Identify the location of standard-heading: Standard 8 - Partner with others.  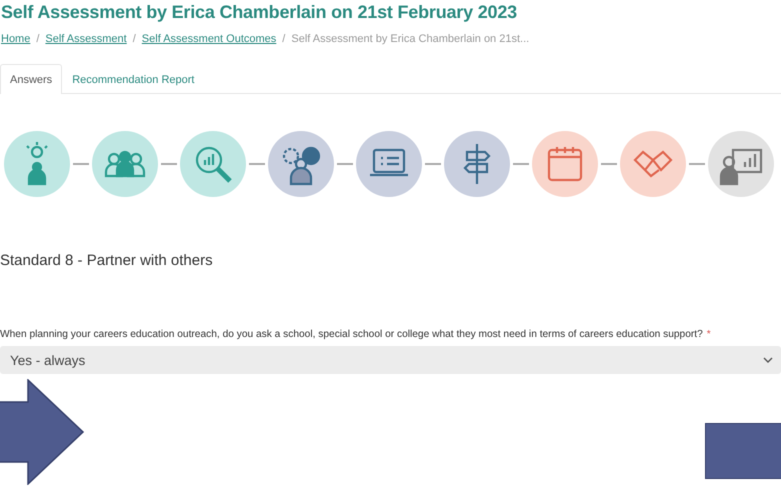
(107, 260).